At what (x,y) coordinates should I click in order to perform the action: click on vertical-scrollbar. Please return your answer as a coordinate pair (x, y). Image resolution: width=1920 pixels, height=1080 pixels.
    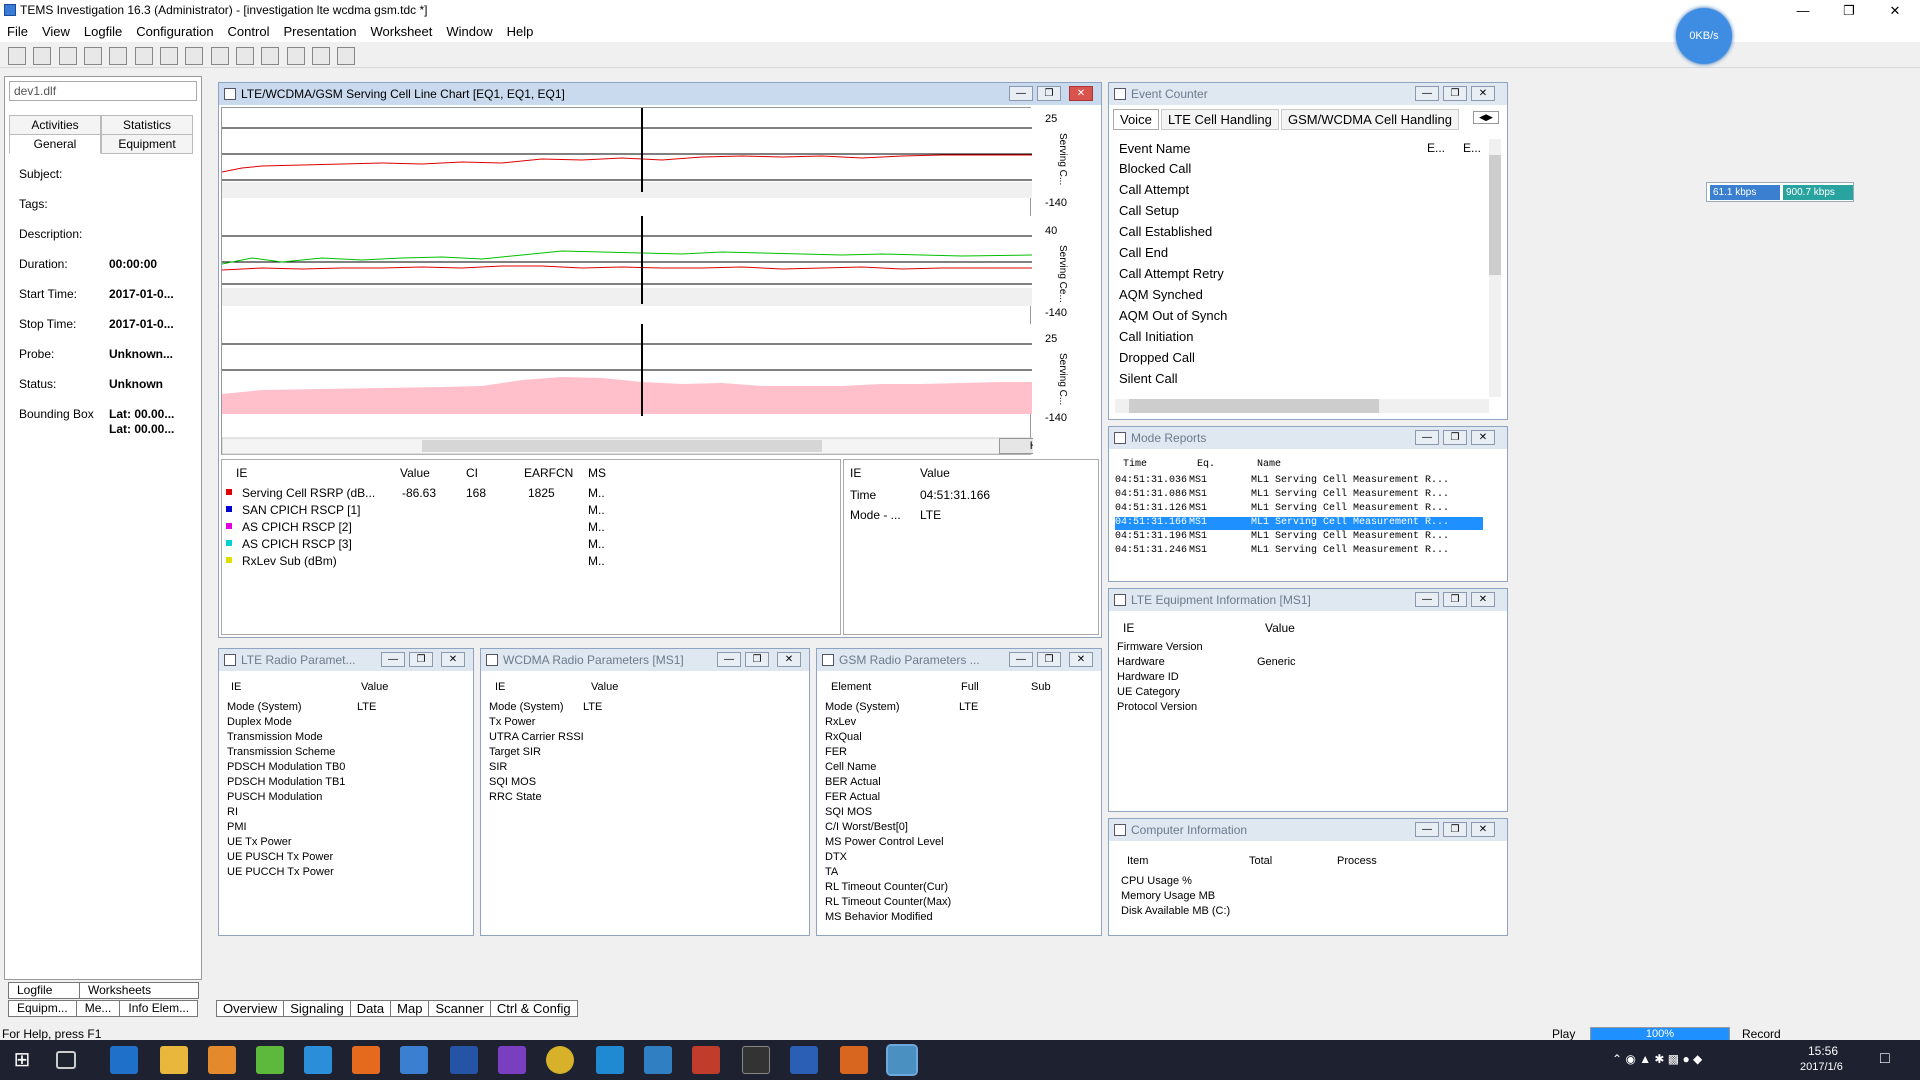
    Looking at the image, I should click on (1495, 268).